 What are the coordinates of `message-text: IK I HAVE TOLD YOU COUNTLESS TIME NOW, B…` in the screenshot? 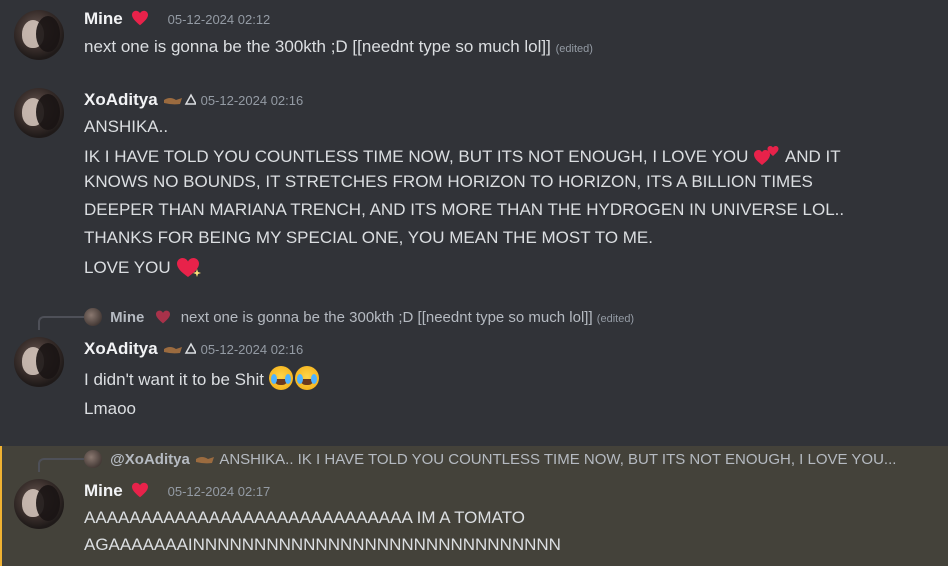 It's located at (416, 156).